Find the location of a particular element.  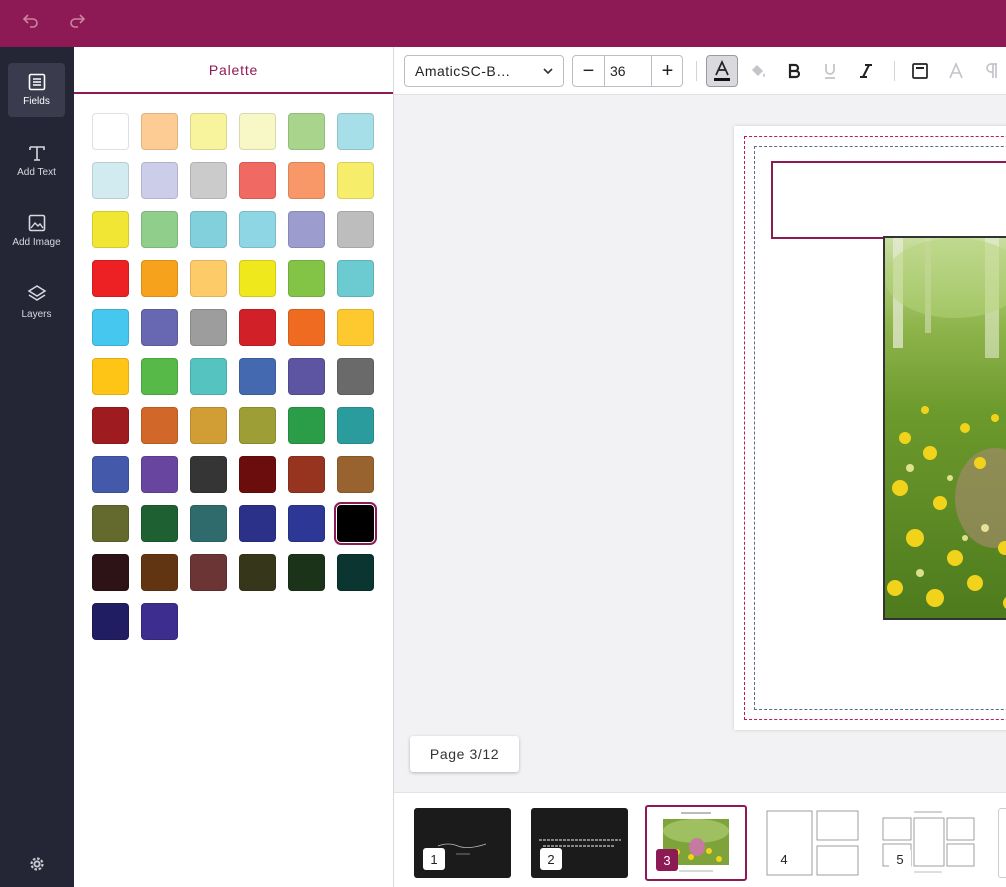

thumbnail-page-2: 2 is located at coordinates (579, 843).